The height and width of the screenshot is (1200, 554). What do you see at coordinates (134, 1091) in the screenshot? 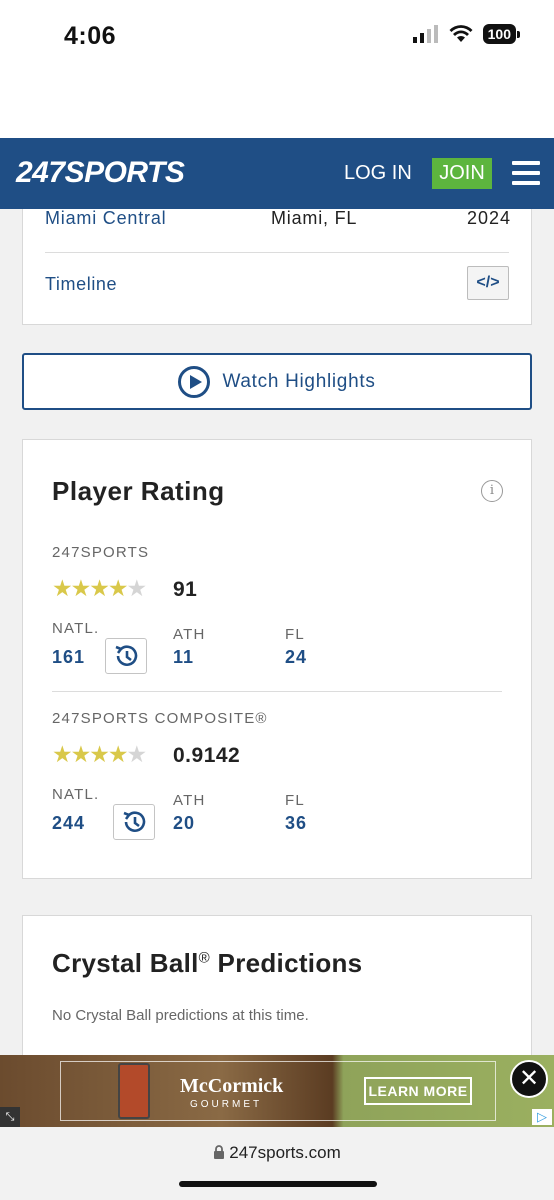
I see `ad-product-image` at bounding box center [134, 1091].